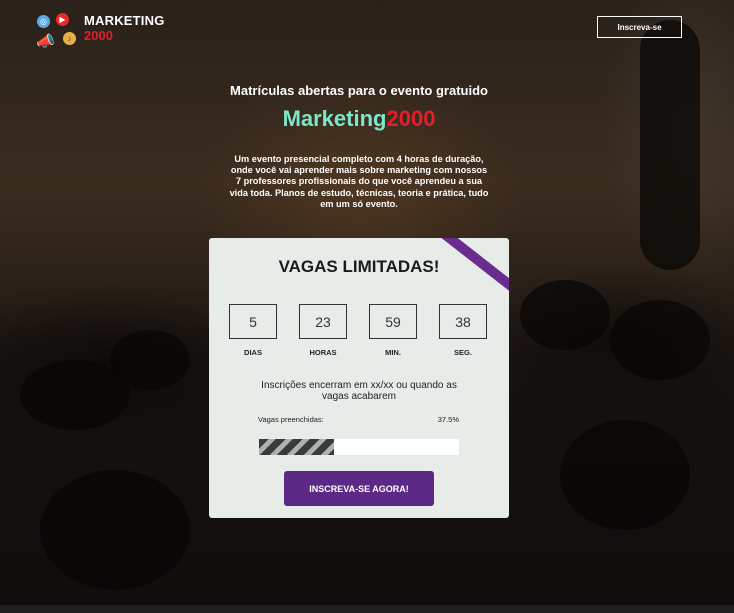  Describe the element at coordinates (296, 447) in the screenshot. I see `progress-bar-fill` at that location.